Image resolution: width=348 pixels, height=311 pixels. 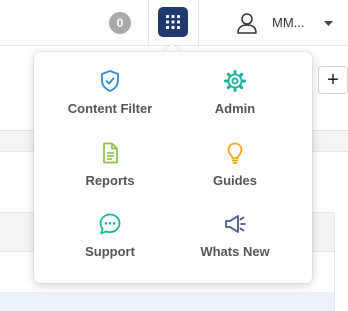 I want to click on menu-item-label: Admin, so click(x=235, y=108).